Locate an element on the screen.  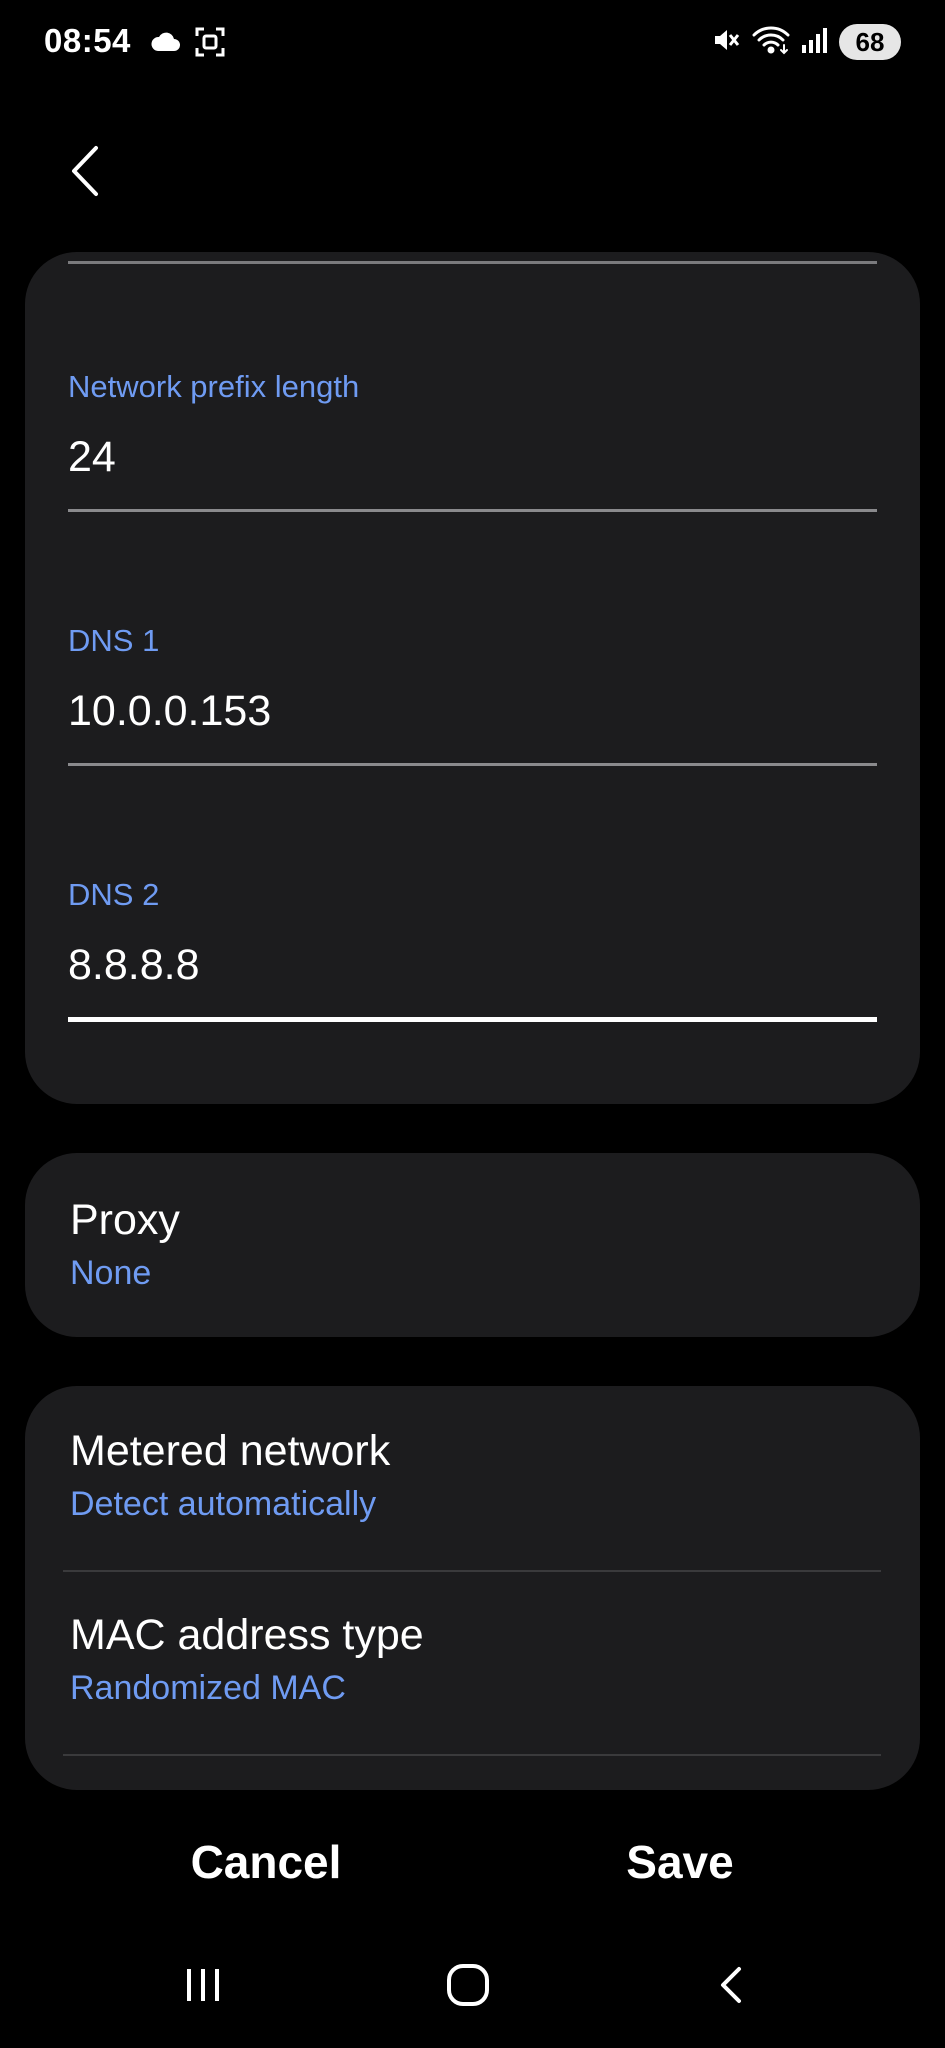
mac-address-type-title: MAC address type is located at coordinates (247, 1635).